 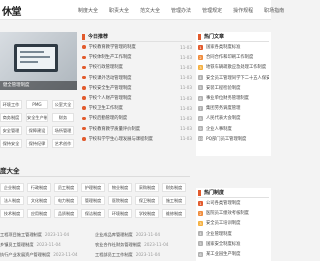 I want to click on list-item: 10 PQ部门员工管理制度, so click(x=233, y=139).